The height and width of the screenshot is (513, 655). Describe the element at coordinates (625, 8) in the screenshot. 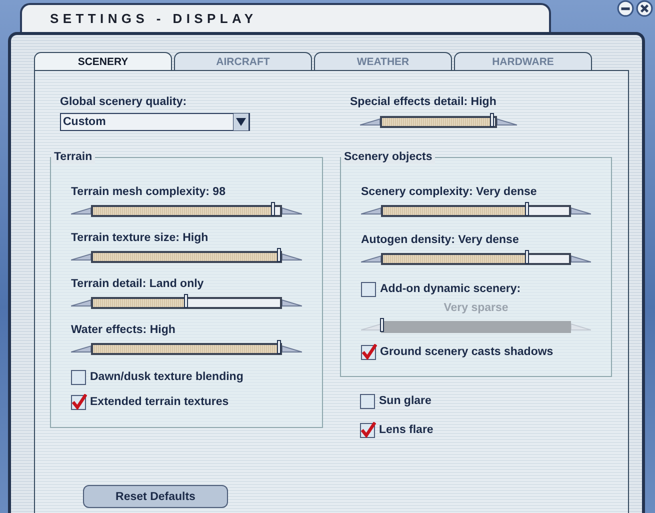

I see `minimize-icon` at that location.